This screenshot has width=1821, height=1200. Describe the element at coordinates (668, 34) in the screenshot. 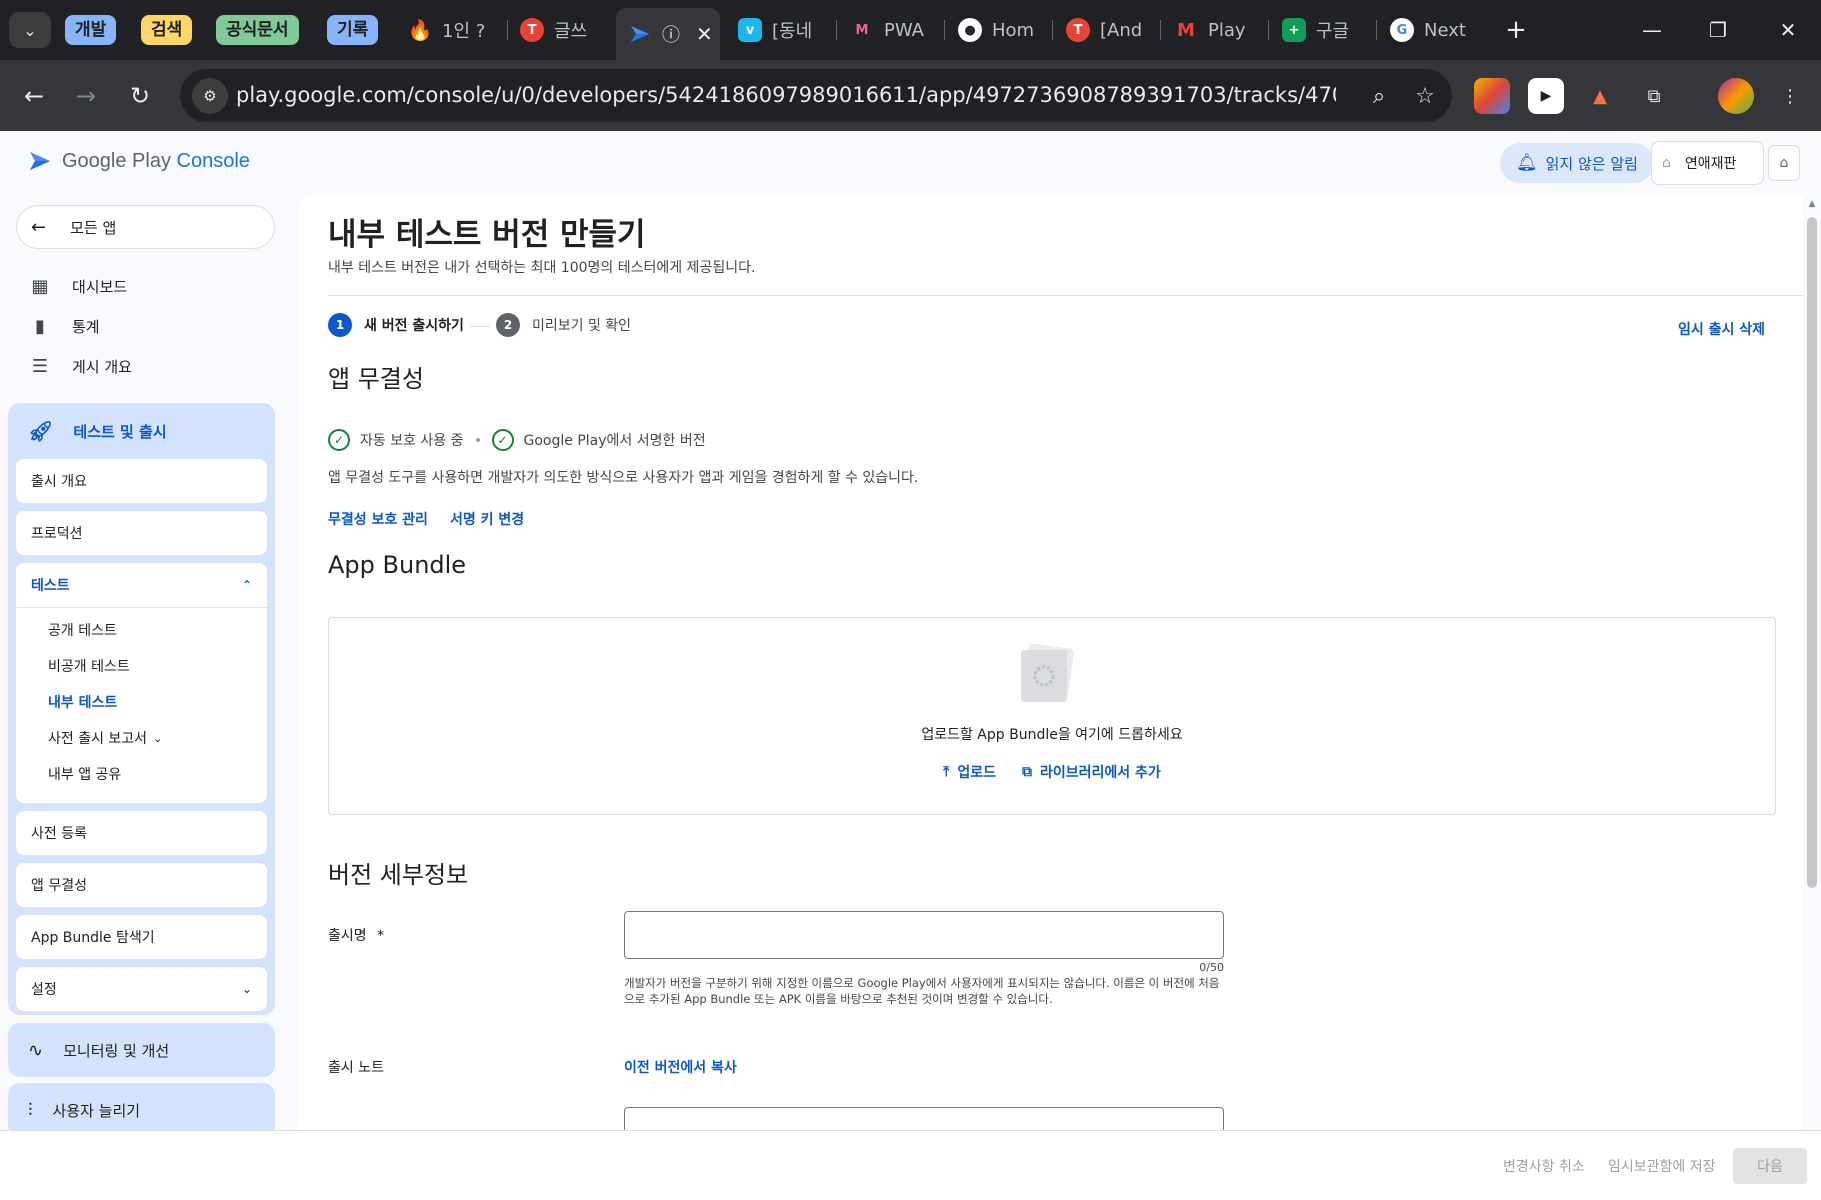

I see `browser-tab-active: ⓘ ✕` at that location.